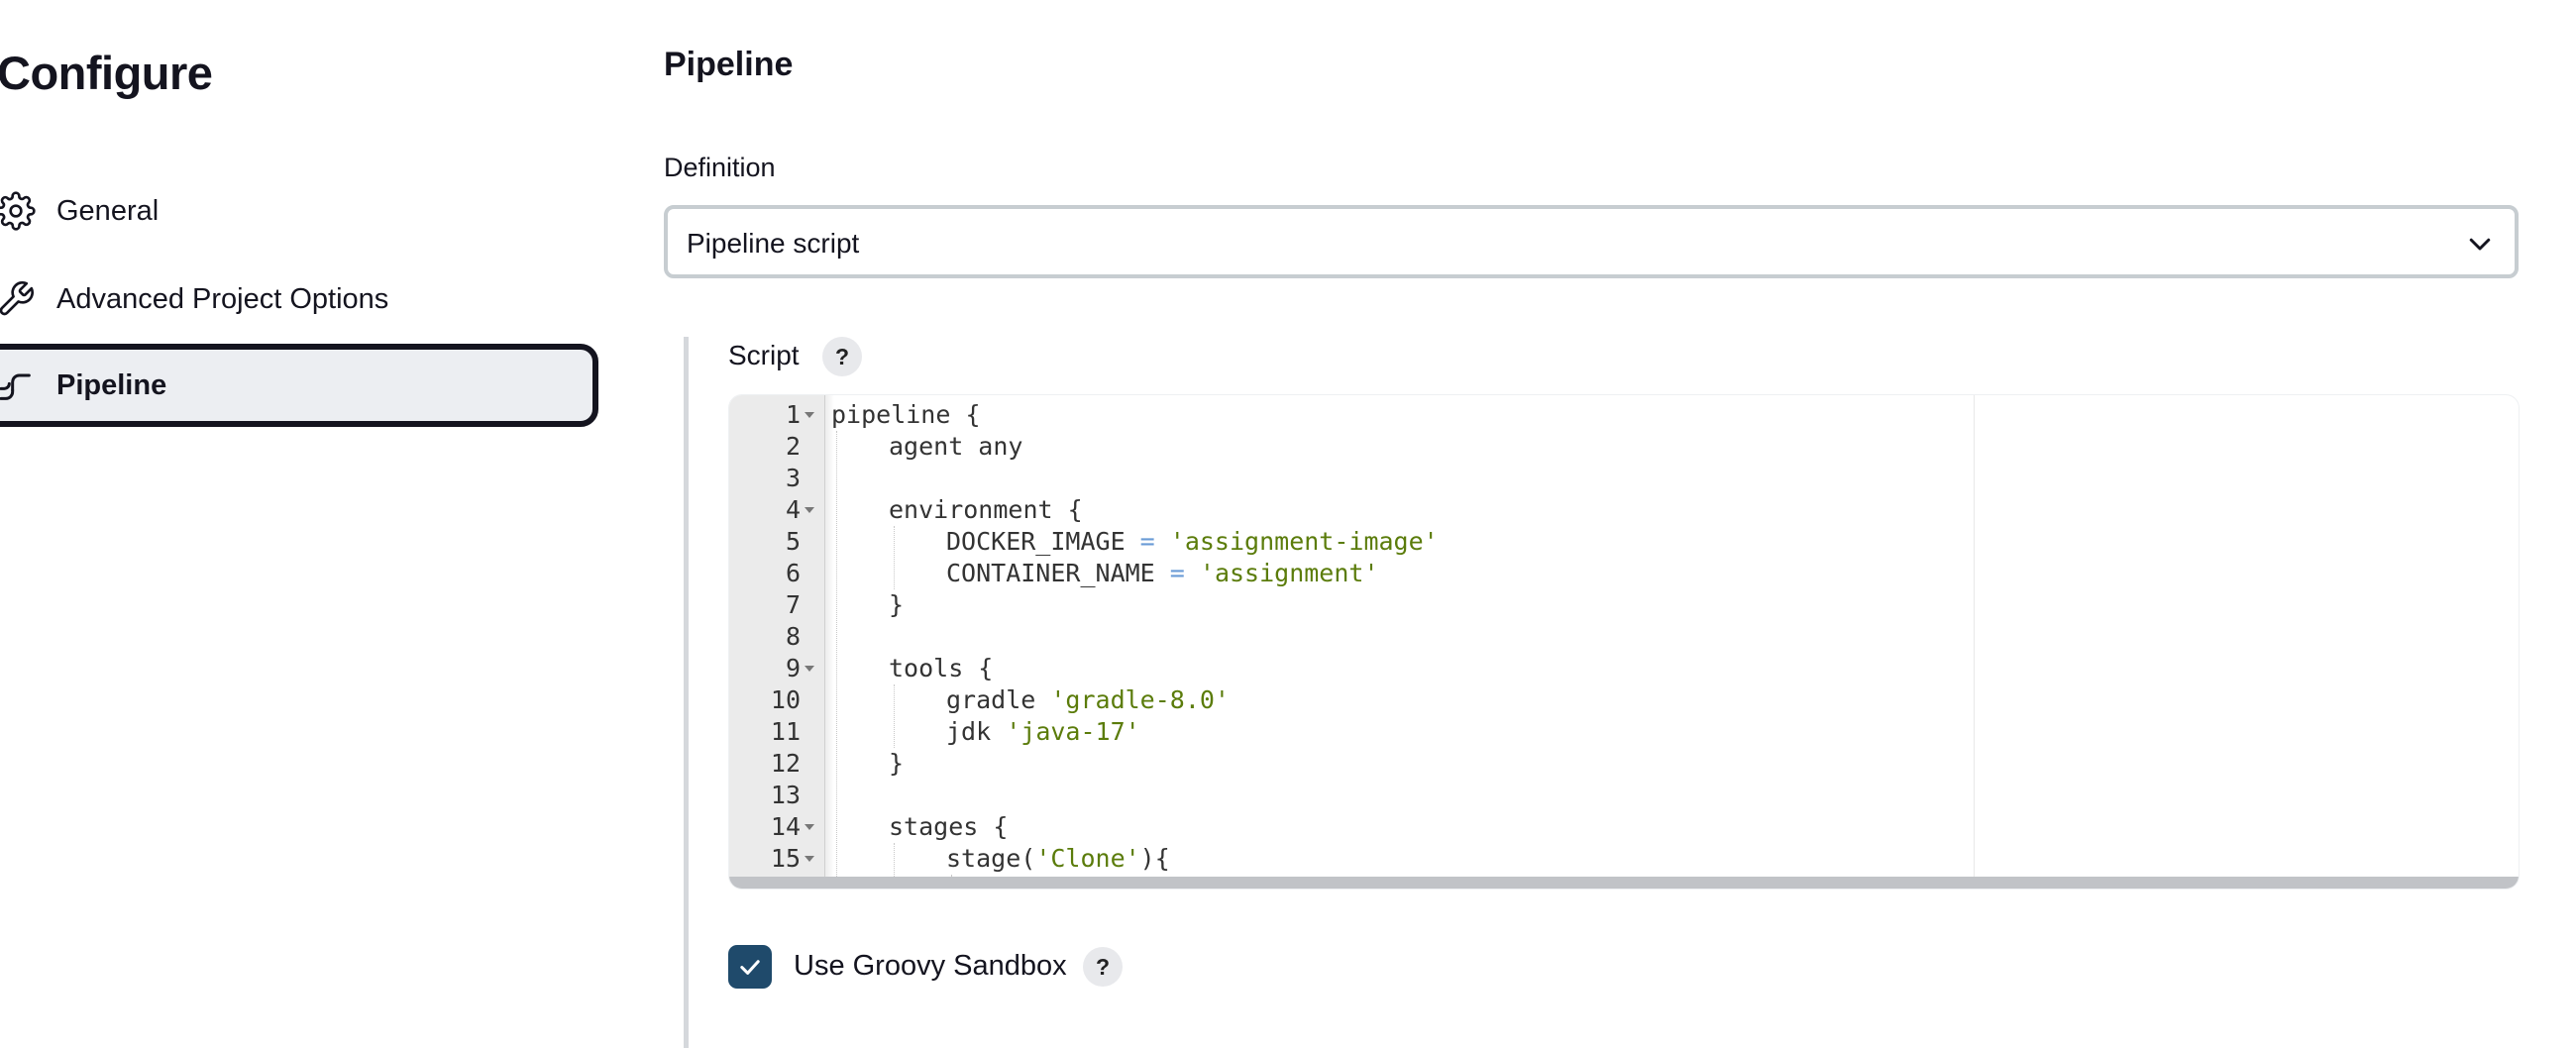 The width and height of the screenshot is (2576, 1048). I want to click on code-text: stage('Clone'){, so click(1058, 858).